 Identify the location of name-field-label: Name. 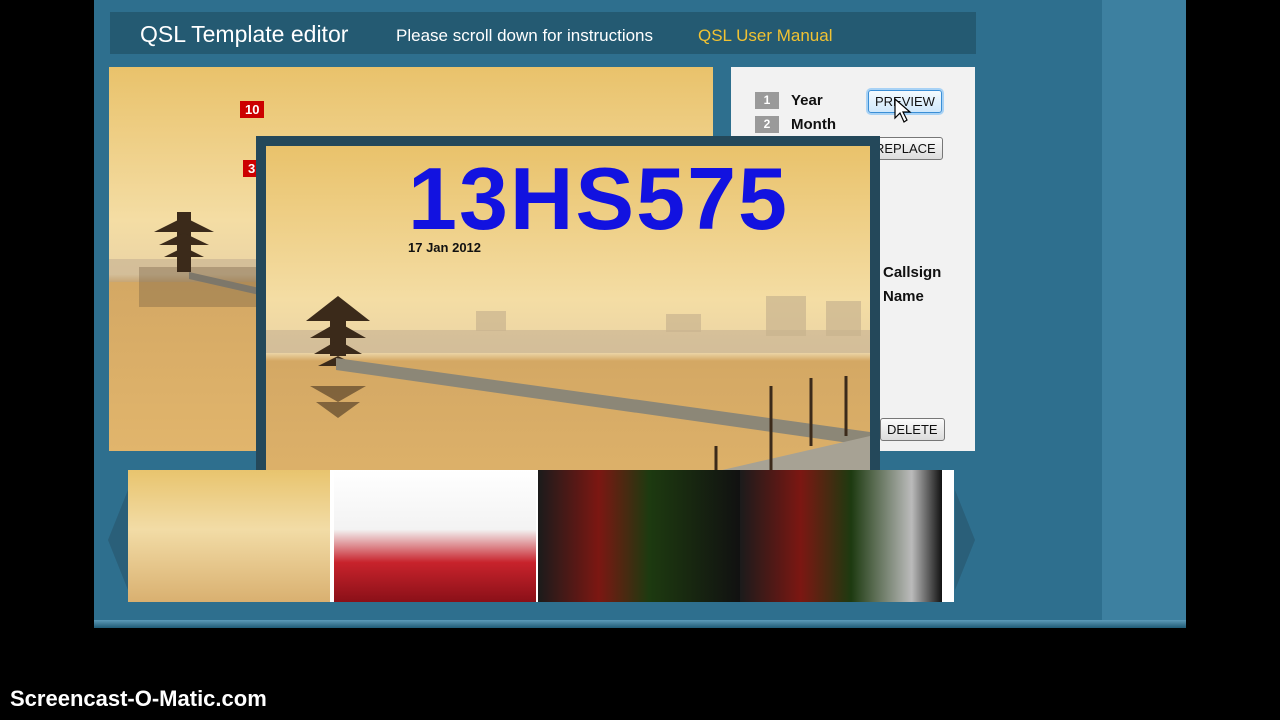
(903, 296).